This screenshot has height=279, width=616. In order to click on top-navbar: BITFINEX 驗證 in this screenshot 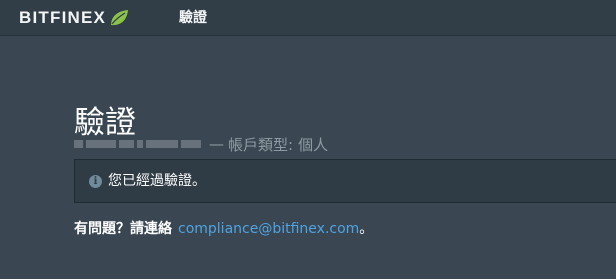, I will do `click(308, 18)`.